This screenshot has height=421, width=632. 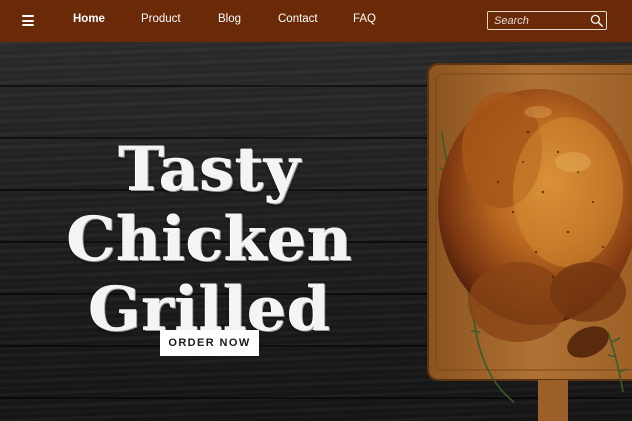 What do you see at coordinates (596, 20) in the screenshot?
I see `search-icon` at bounding box center [596, 20].